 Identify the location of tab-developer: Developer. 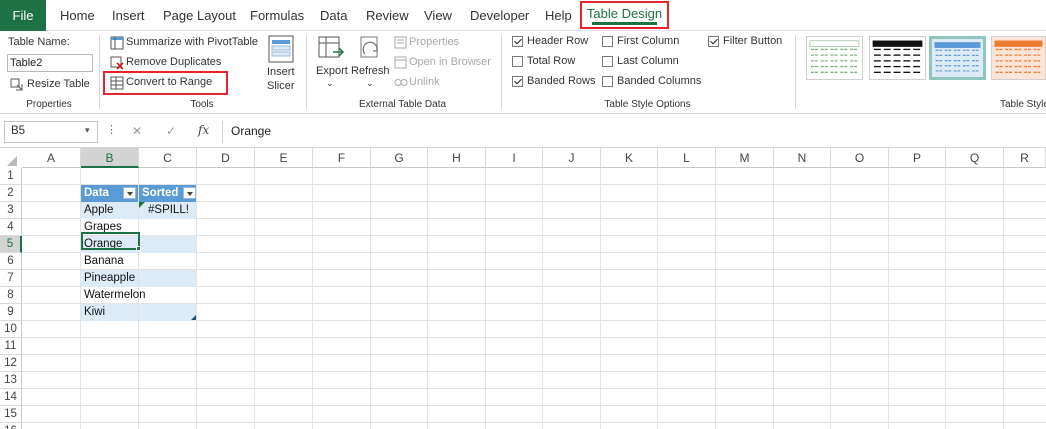
(499, 15).